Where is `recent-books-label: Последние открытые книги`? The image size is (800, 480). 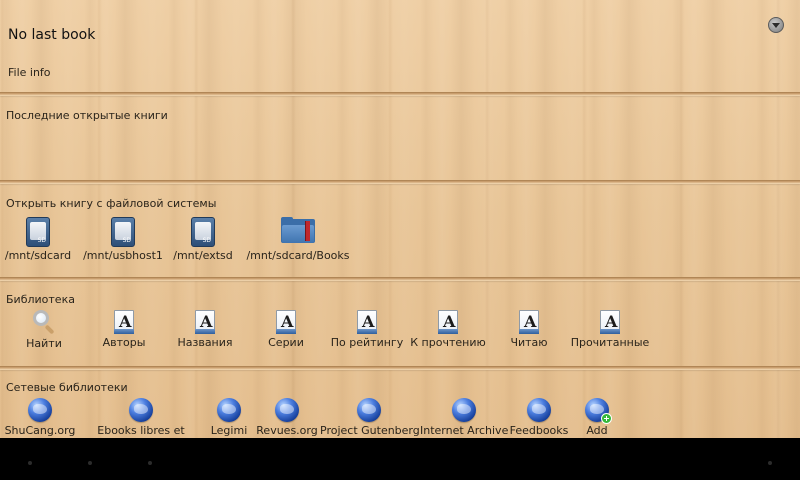
recent-books-label: Последние открытые книги is located at coordinates (87, 115).